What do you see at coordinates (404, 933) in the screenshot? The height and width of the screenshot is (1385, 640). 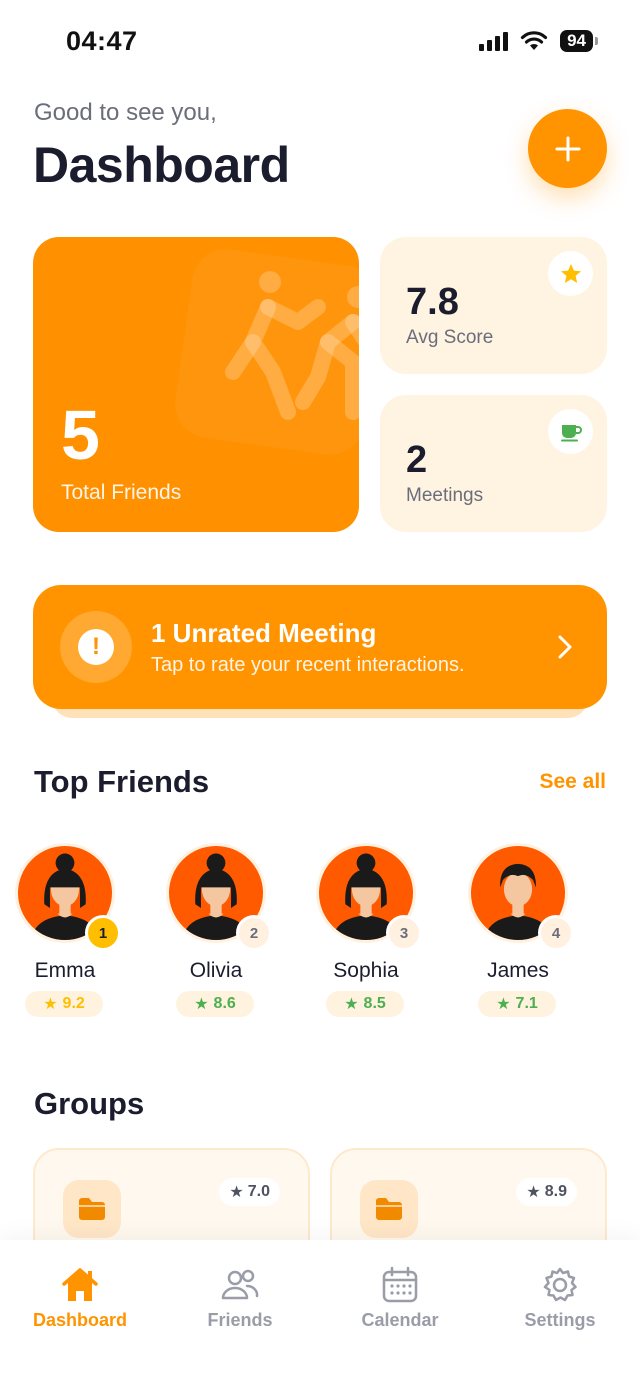 I see `rank-badge: 3` at bounding box center [404, 933].